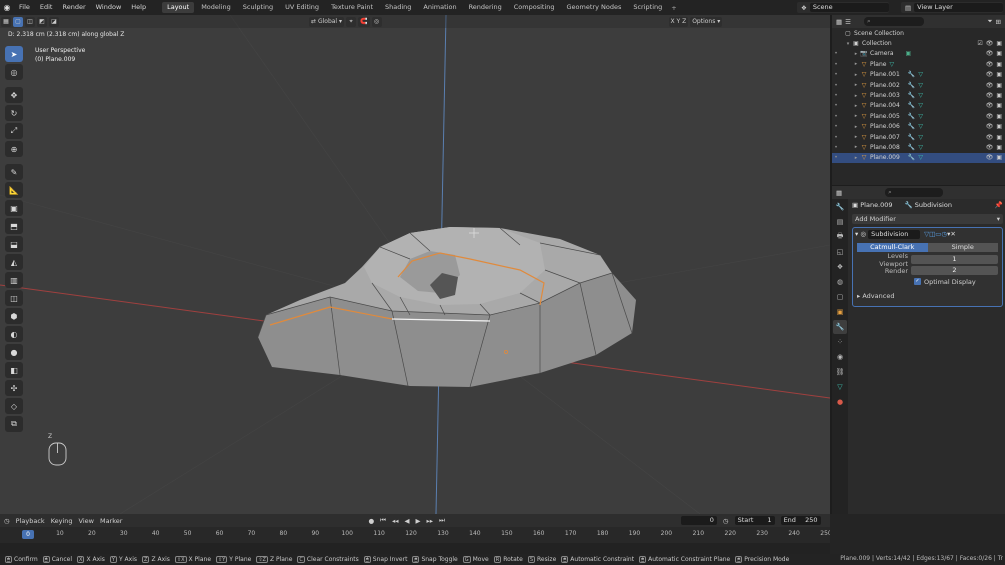  Describe the element at coordinates (14, 280) in the screenshot. I see `loop-cut-tool-icon: ▥` at that location.